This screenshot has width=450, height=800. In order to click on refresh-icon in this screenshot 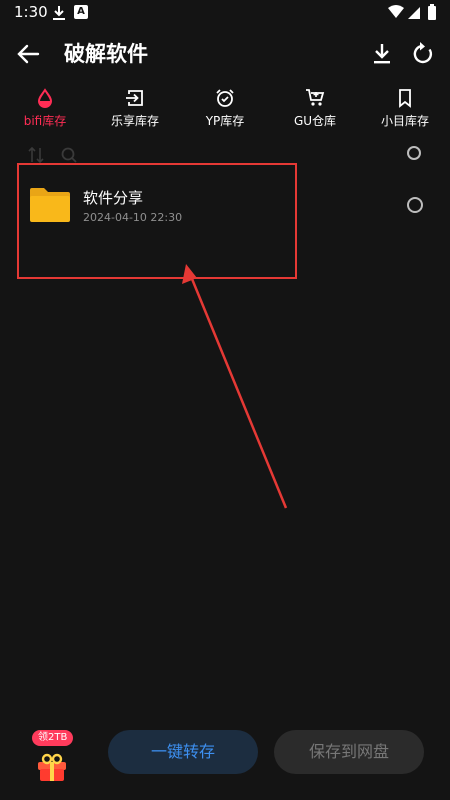, I will do `click(423, 54)`.